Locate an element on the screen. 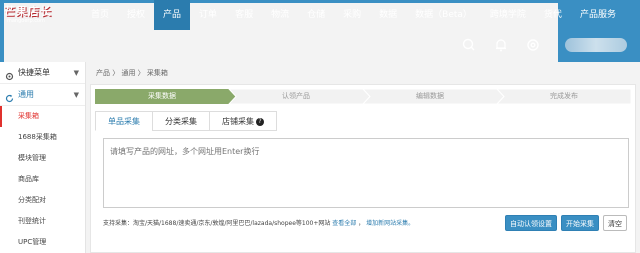 The width and height of the screenshot is (640, 253). nav-item: 授权 is located at coordinates (136, 15).